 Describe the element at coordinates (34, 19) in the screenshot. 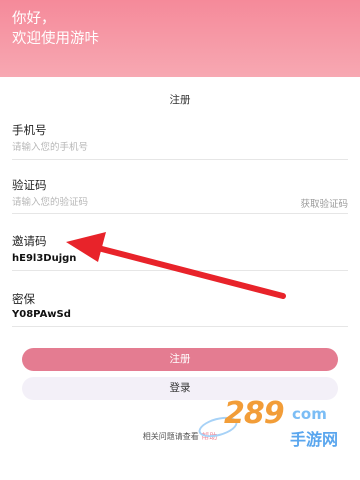

I see `greeting-line-1: 你好，` at that location.